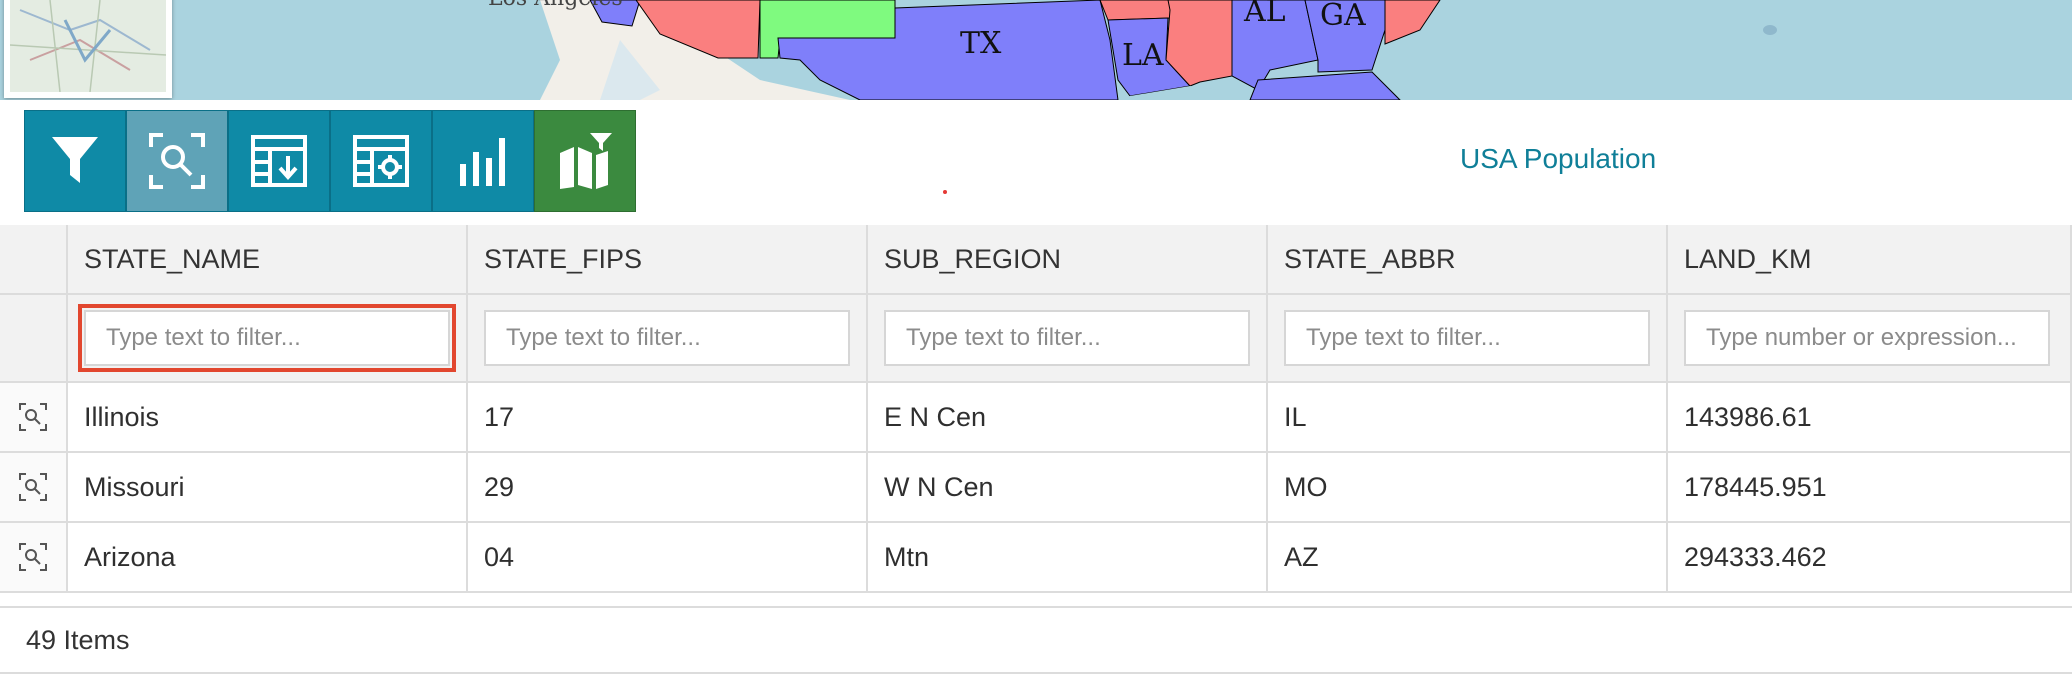  What do you see at coordinates (1343, 16) in the screenshot?
I see `map-label-ga: GA` at bounding box center [1343, 16].